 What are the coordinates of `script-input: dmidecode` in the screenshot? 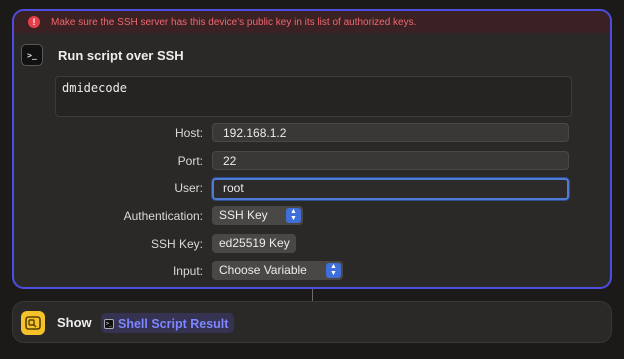 It's located at (313, 96).